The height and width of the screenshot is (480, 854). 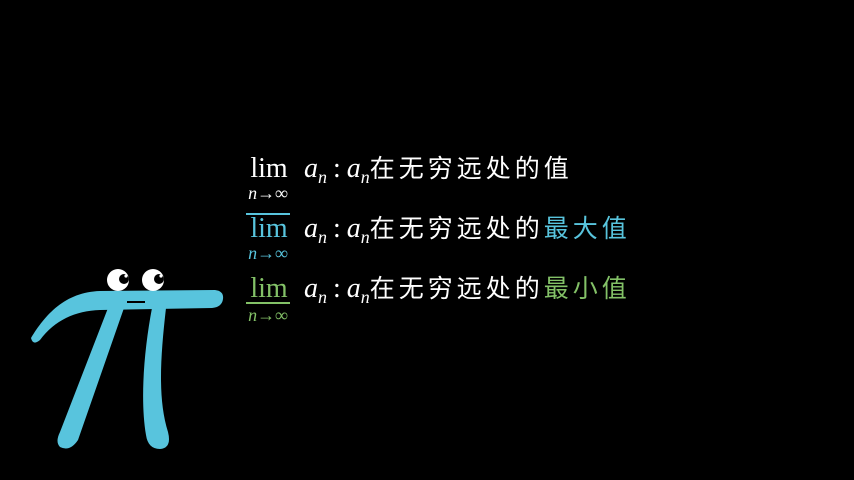 What do you see at coordinates (135, 280) in the screenshot?
I see `eyes` at bounding box center [135, 280].